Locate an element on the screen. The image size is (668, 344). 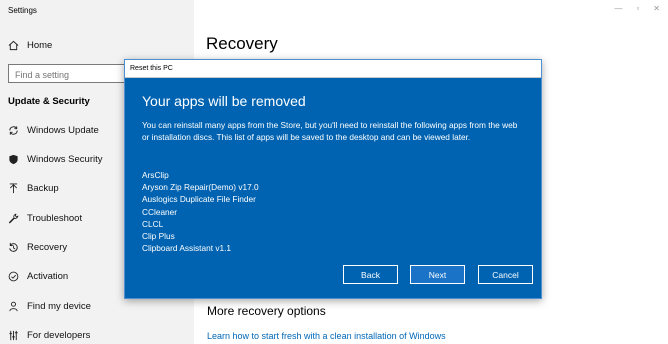
recovery-icon is located at coordinates (13, 247).